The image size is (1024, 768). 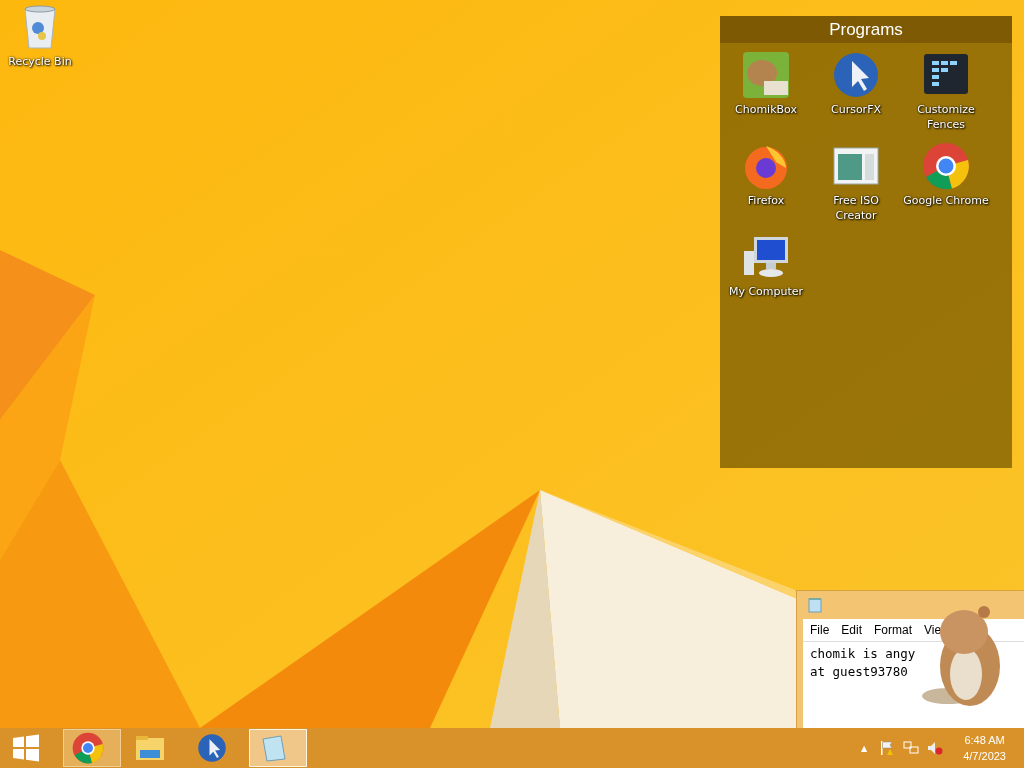 What do you see at coordinates (864, 748) in the screenshot?
I see `show-hidden-icons-button: ▲` at bounding box center [864, 748].